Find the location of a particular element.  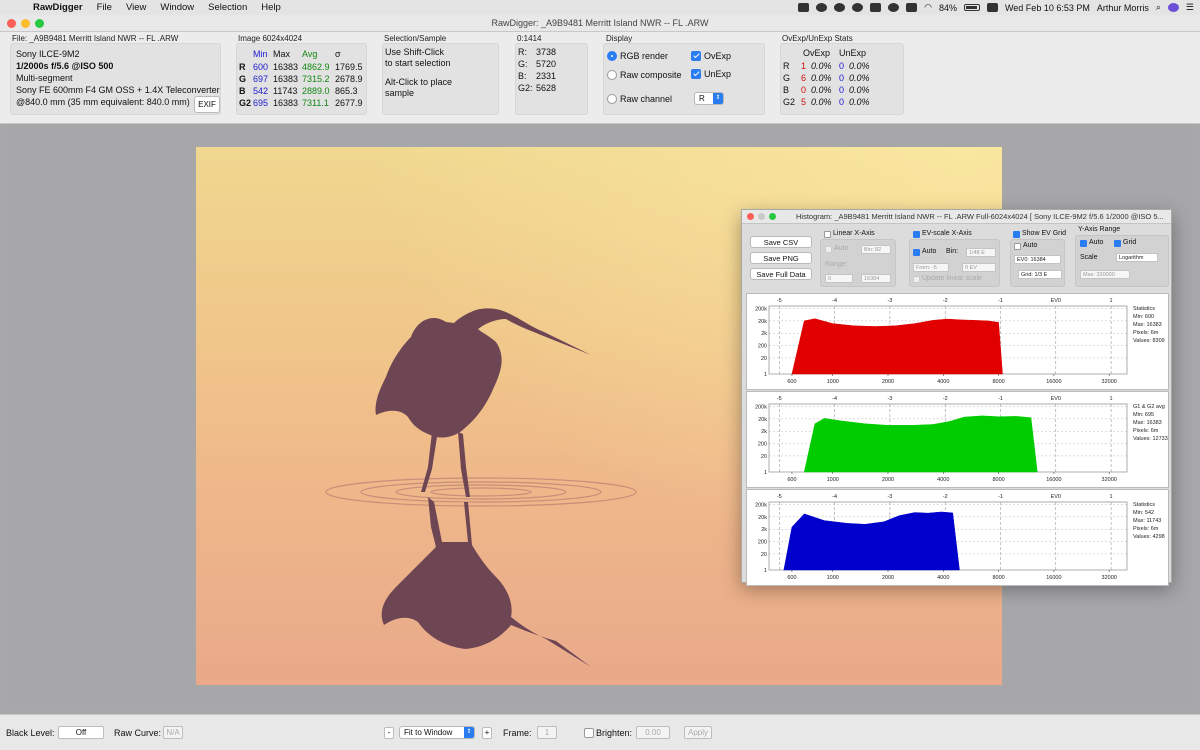

y-tick-label: 200k is located at coordinates (761, 310).